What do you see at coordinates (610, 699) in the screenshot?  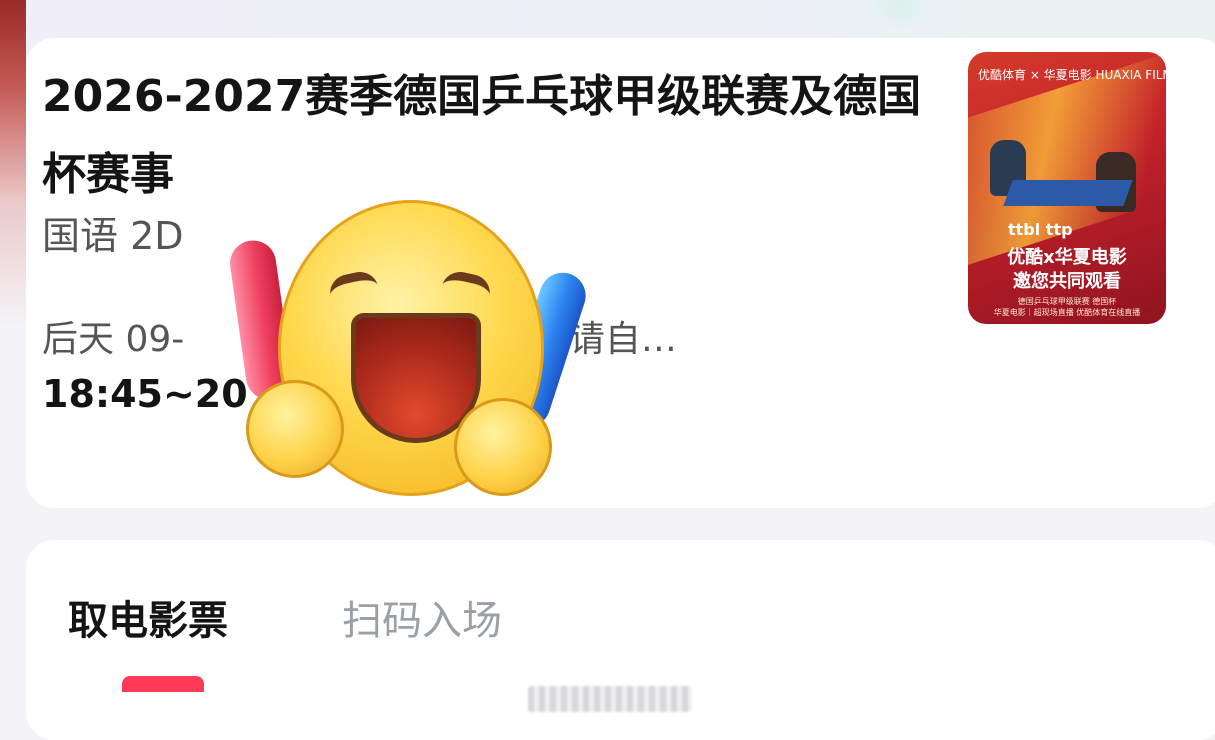 I see `blurred-text` at bounding box center [610, 699].